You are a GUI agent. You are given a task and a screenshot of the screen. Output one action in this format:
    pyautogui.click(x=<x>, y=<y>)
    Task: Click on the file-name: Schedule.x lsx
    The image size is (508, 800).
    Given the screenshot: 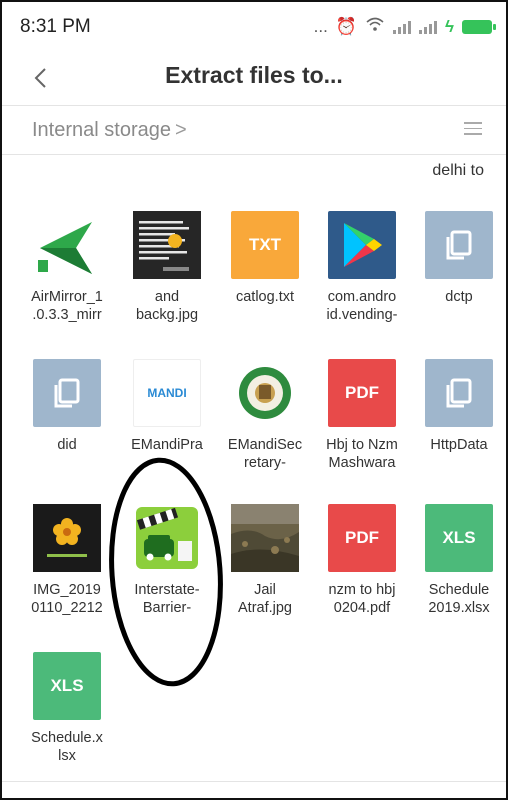 What is the action you would take?
    pyautogui.click(x=67, y=747)
    